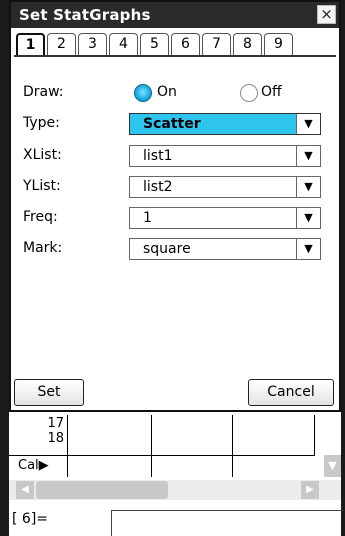 This screenshot has height=536, width=345. Describe the element at coordinates (42, 186) in the screenshot. I see `ylist-label: YList:` at that location.